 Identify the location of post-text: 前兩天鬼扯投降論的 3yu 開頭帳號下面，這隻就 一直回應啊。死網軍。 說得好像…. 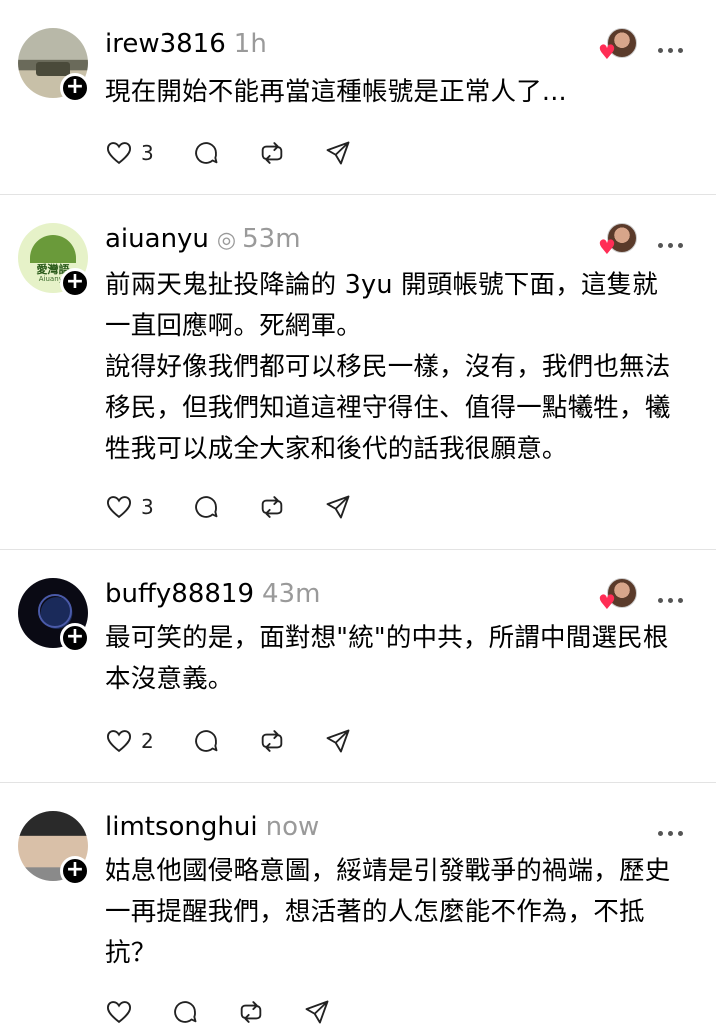
(388, 367).